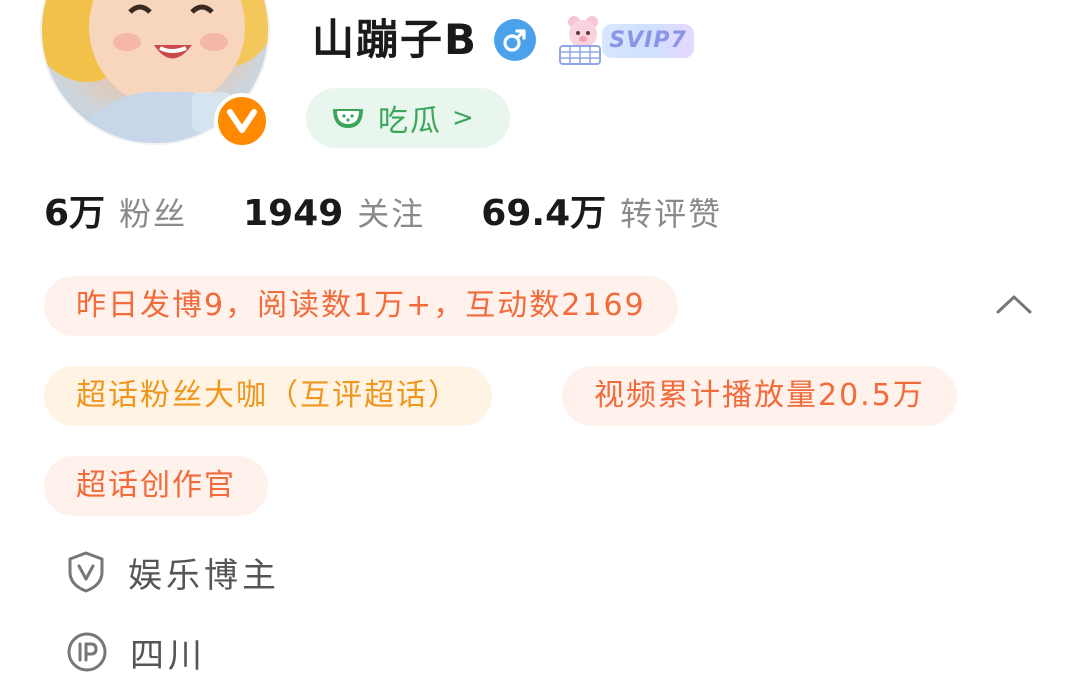 This screenshot has width=1080, height=700. I want to click on name-row: 山蹦子B SVIP7, so click(505, 40).